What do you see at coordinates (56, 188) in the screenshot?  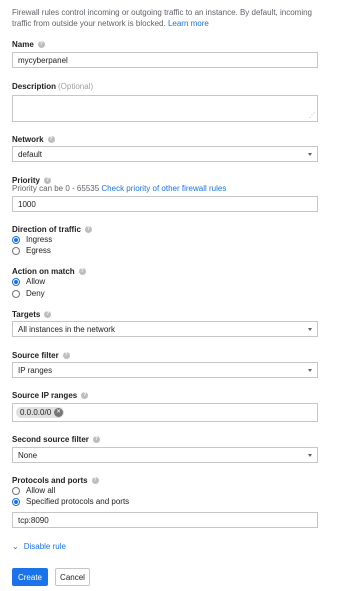 I see `priority-hint-text: Priority can be 0 - 65535` at bounding box center [56, 188].